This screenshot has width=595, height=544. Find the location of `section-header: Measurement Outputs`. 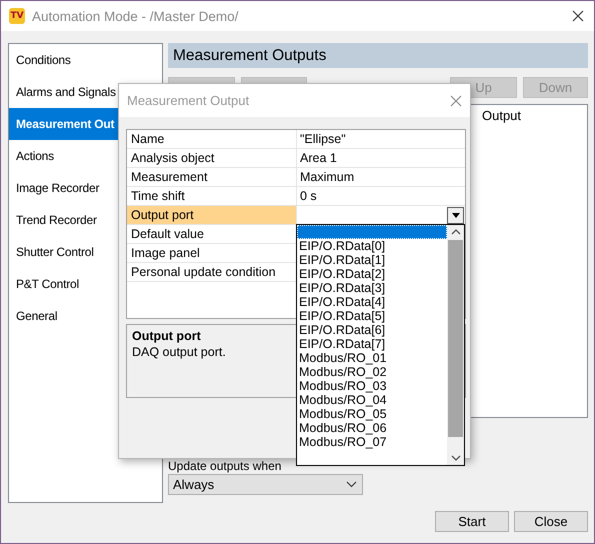

section-header: Measurement Outputs is located at coordinates (378, 55).